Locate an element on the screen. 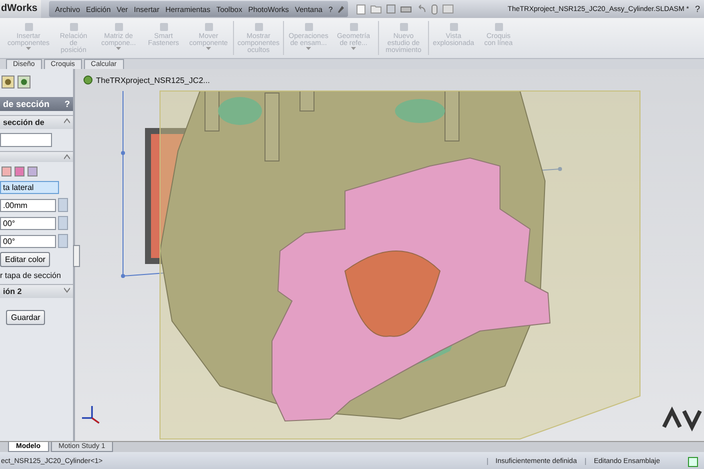  group-title: ión 2 is located at coordinates (12, 291).